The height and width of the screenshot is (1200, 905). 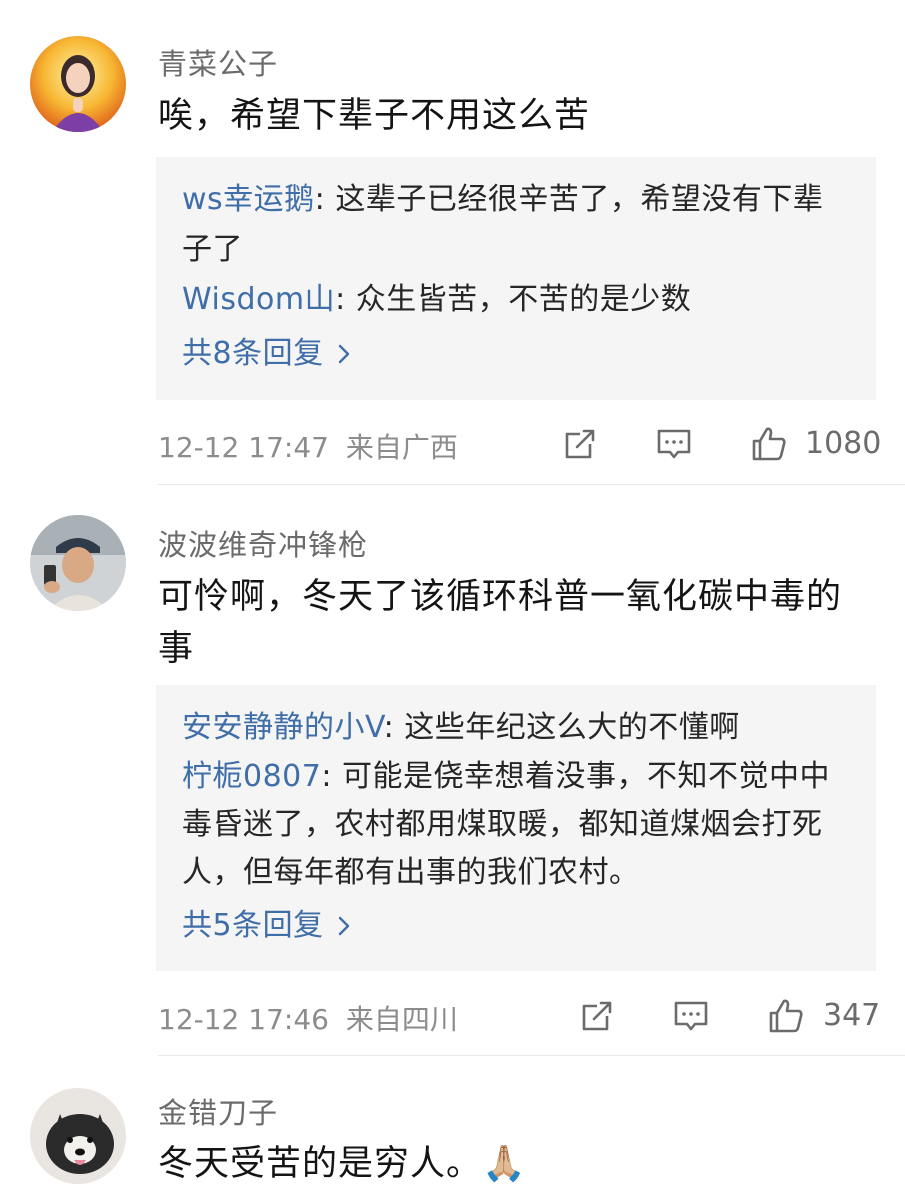 I want to click on more-replies-label: 共8条回复, so click(x=253, y=354).